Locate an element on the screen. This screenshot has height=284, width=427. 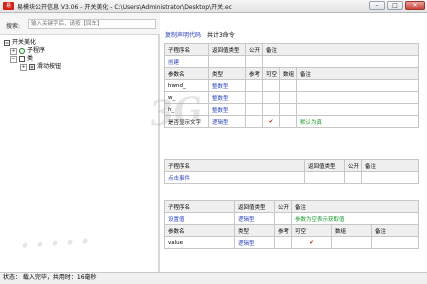
param-note: 默认为真 is located at coordinates (357, 121).